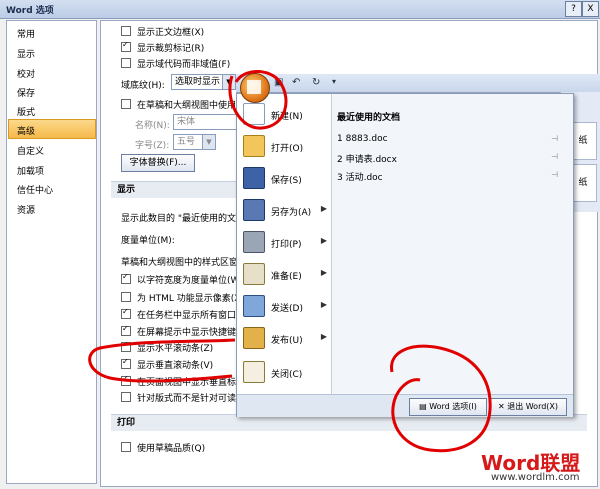 The image size is (600, 489). I want to click on watermark-url: www.wordlm.com, so click(535, 477).